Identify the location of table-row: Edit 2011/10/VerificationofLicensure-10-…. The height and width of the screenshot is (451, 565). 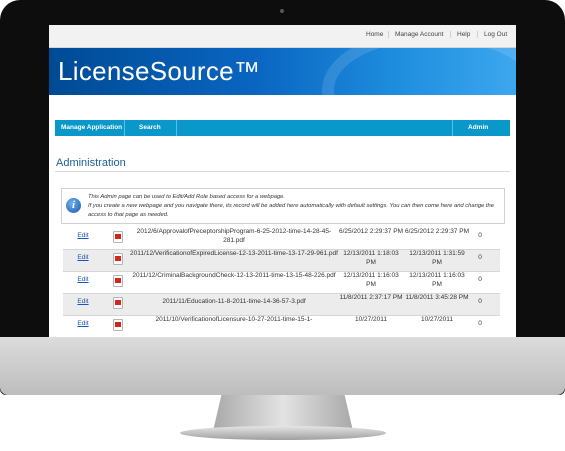
(281, 326).